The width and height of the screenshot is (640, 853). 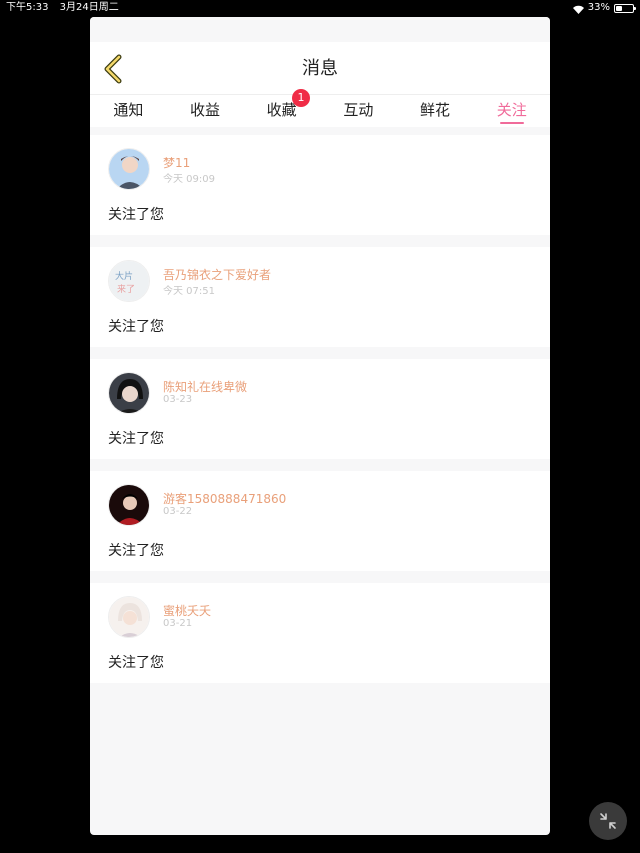 What do you see at coordinates (217, 274) in the screenshot?
I see `username: 吾乃锦衣之下爱好者` at bounding box center [217, 274].